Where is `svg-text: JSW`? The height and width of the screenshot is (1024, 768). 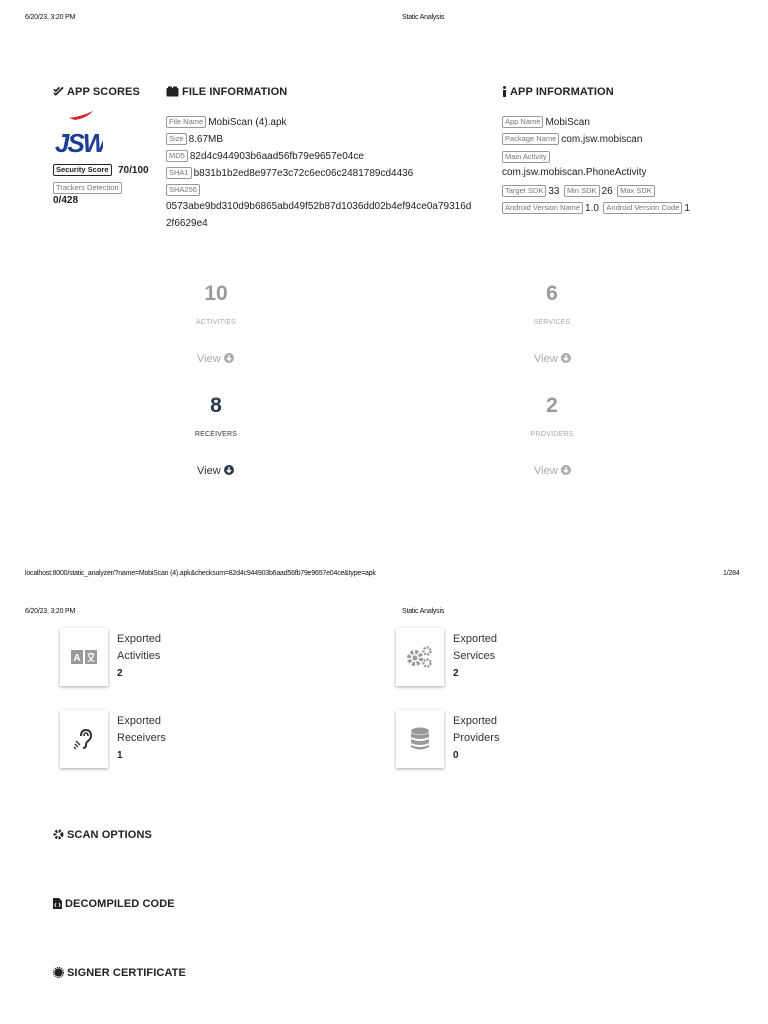
svg-text: JSW is located at coordinates (79, 143).